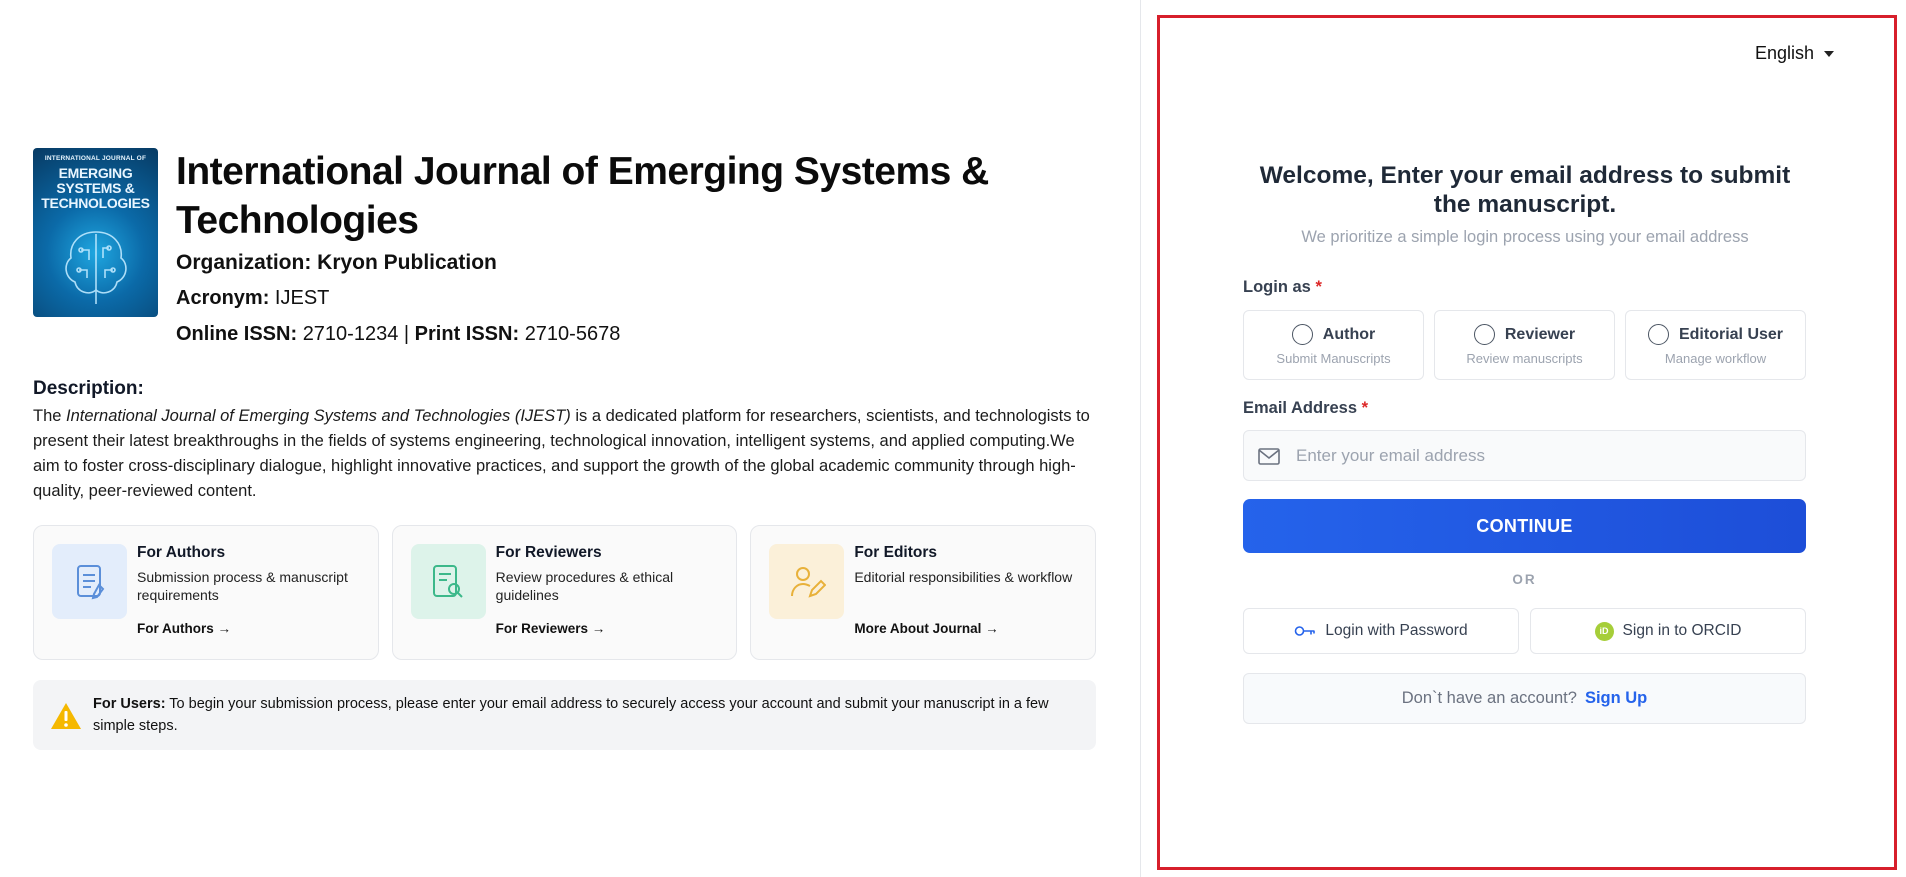 The image size is (1906, 877). I want to click on online-issn-value: 2710-1234, so click(350, 334).